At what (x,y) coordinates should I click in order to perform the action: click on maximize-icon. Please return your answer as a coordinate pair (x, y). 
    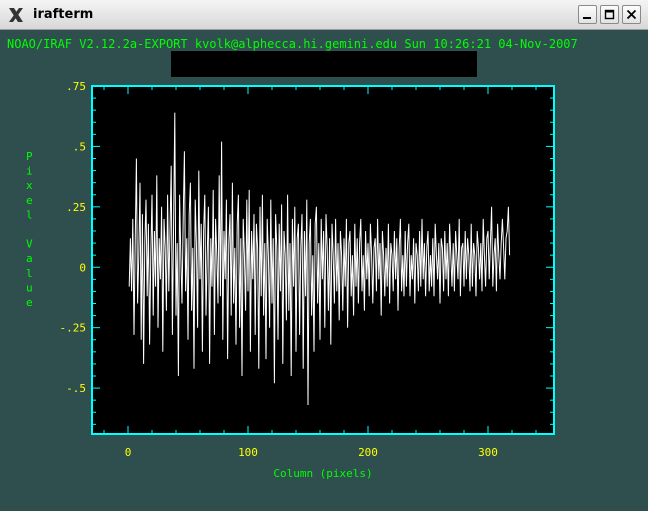
    Looking at the image, I should click on (609, 14).